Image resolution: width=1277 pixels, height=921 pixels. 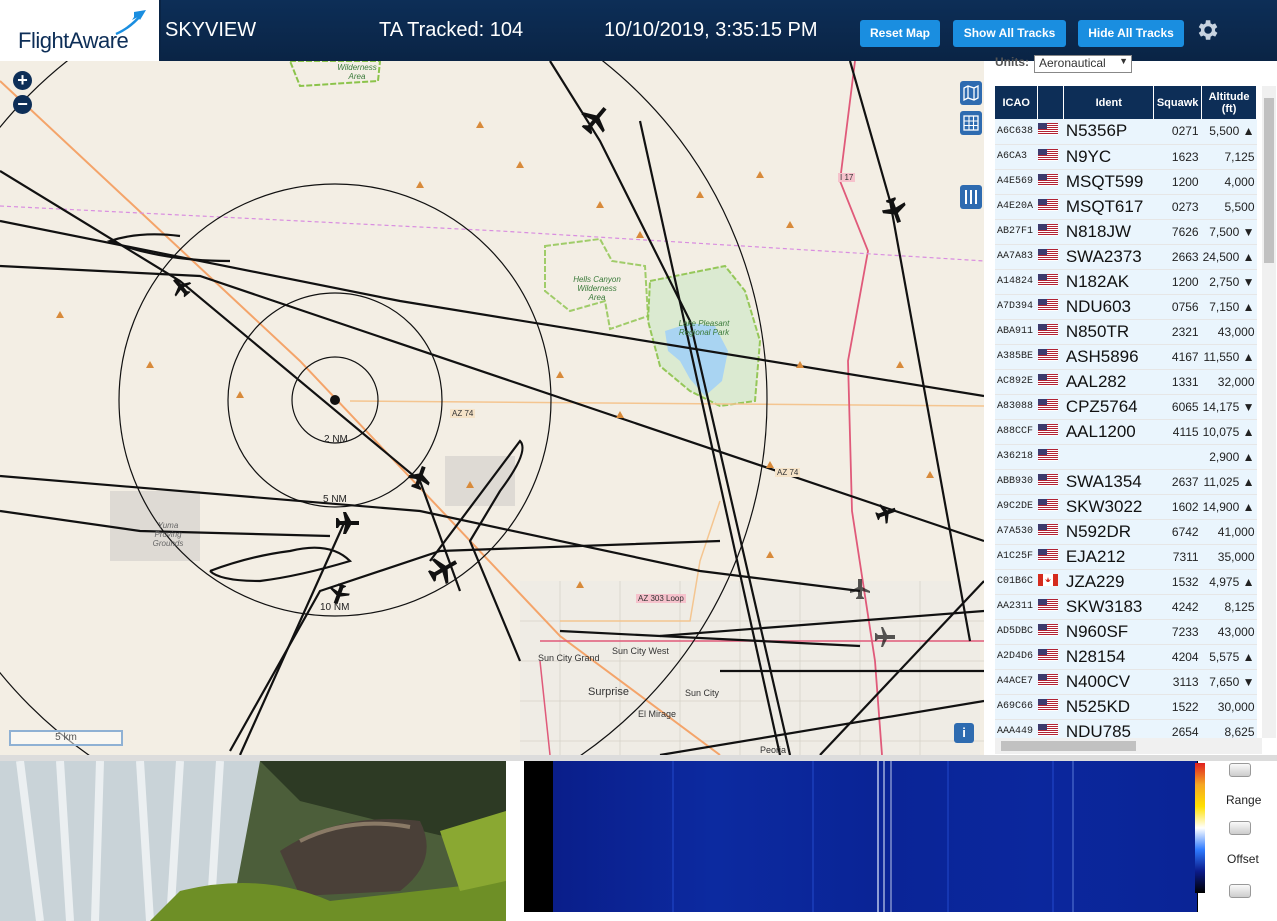 What do you see at coordinates (1016, 357) in the screenshot?
I see `icao-cell: A385BE` at bounding box center [1016, 357].